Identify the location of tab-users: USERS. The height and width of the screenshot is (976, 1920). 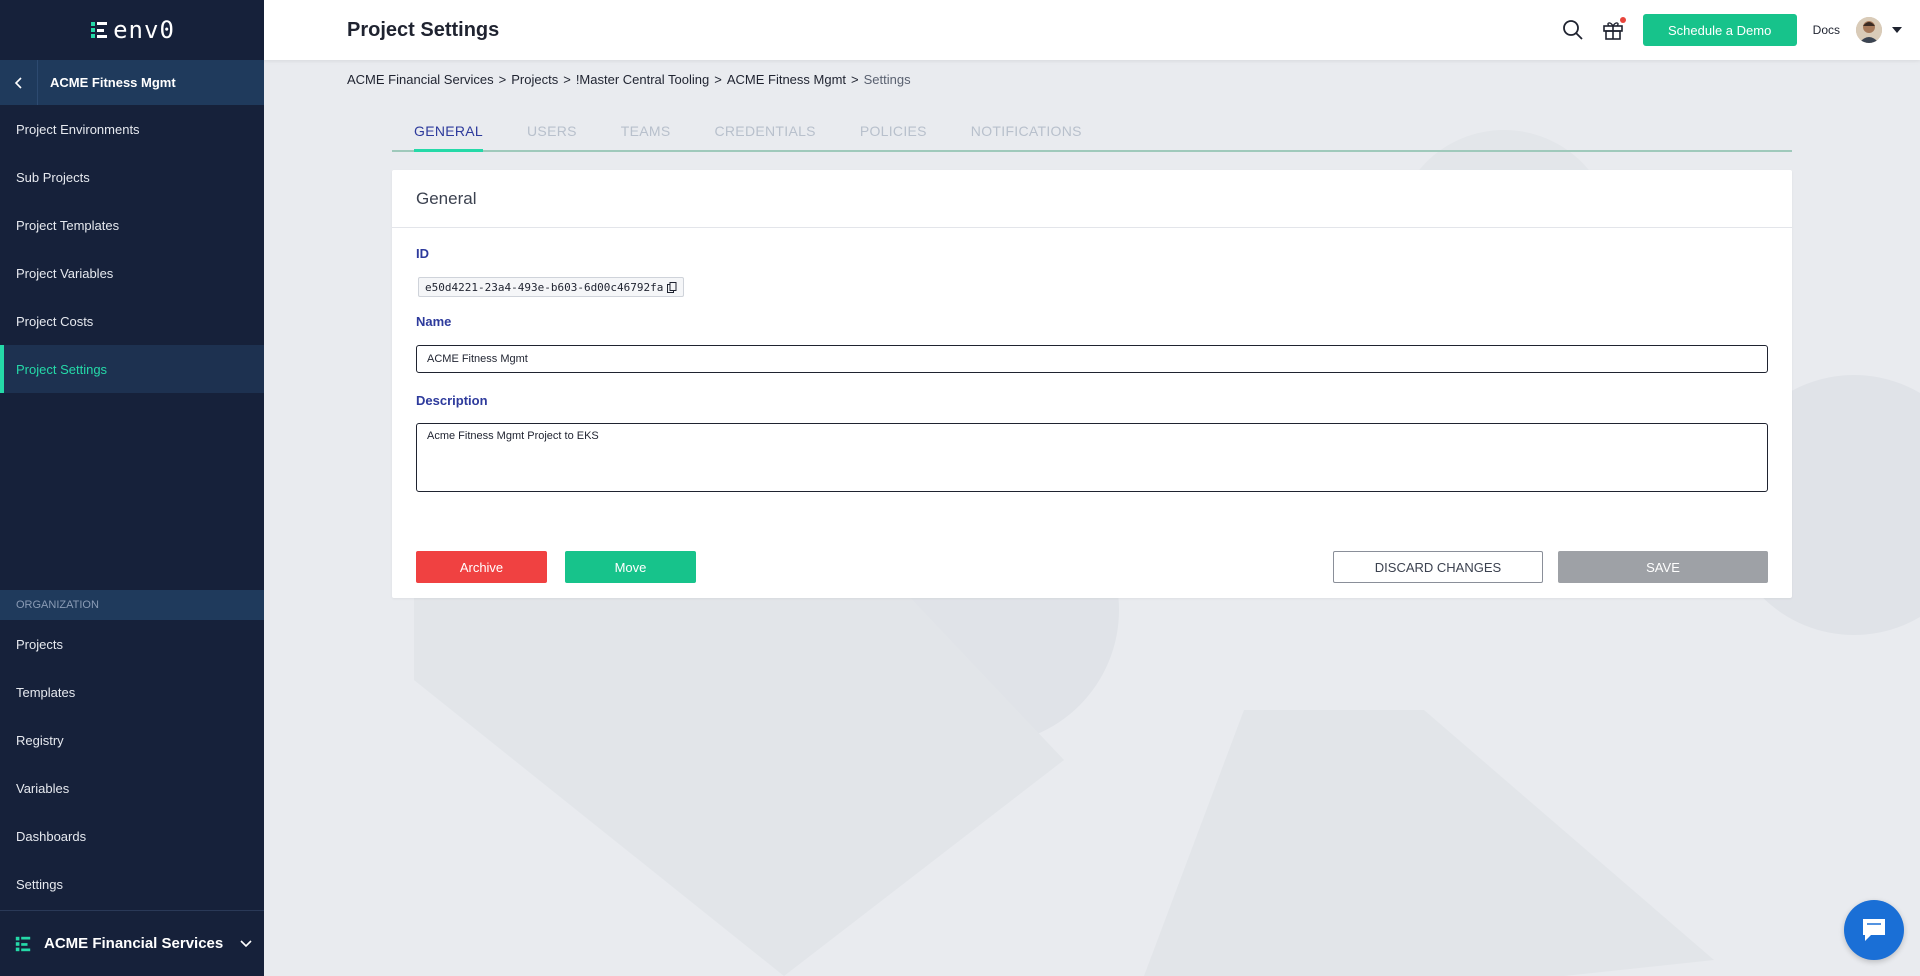
(552, 132).